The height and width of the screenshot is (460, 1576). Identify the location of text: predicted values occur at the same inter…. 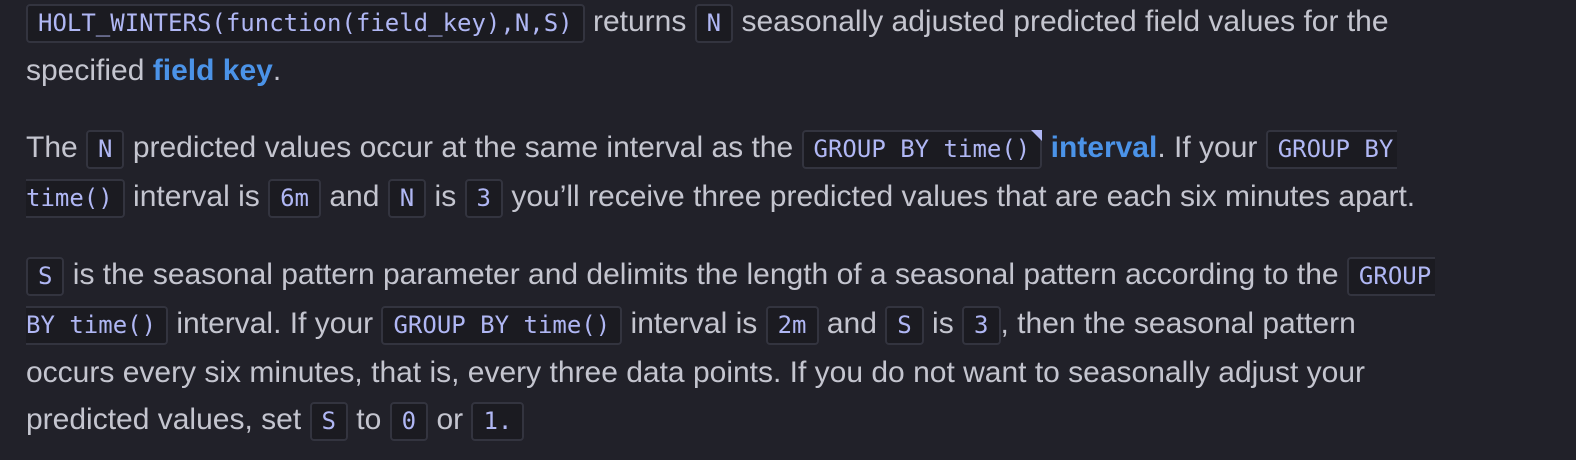
(463, 147).